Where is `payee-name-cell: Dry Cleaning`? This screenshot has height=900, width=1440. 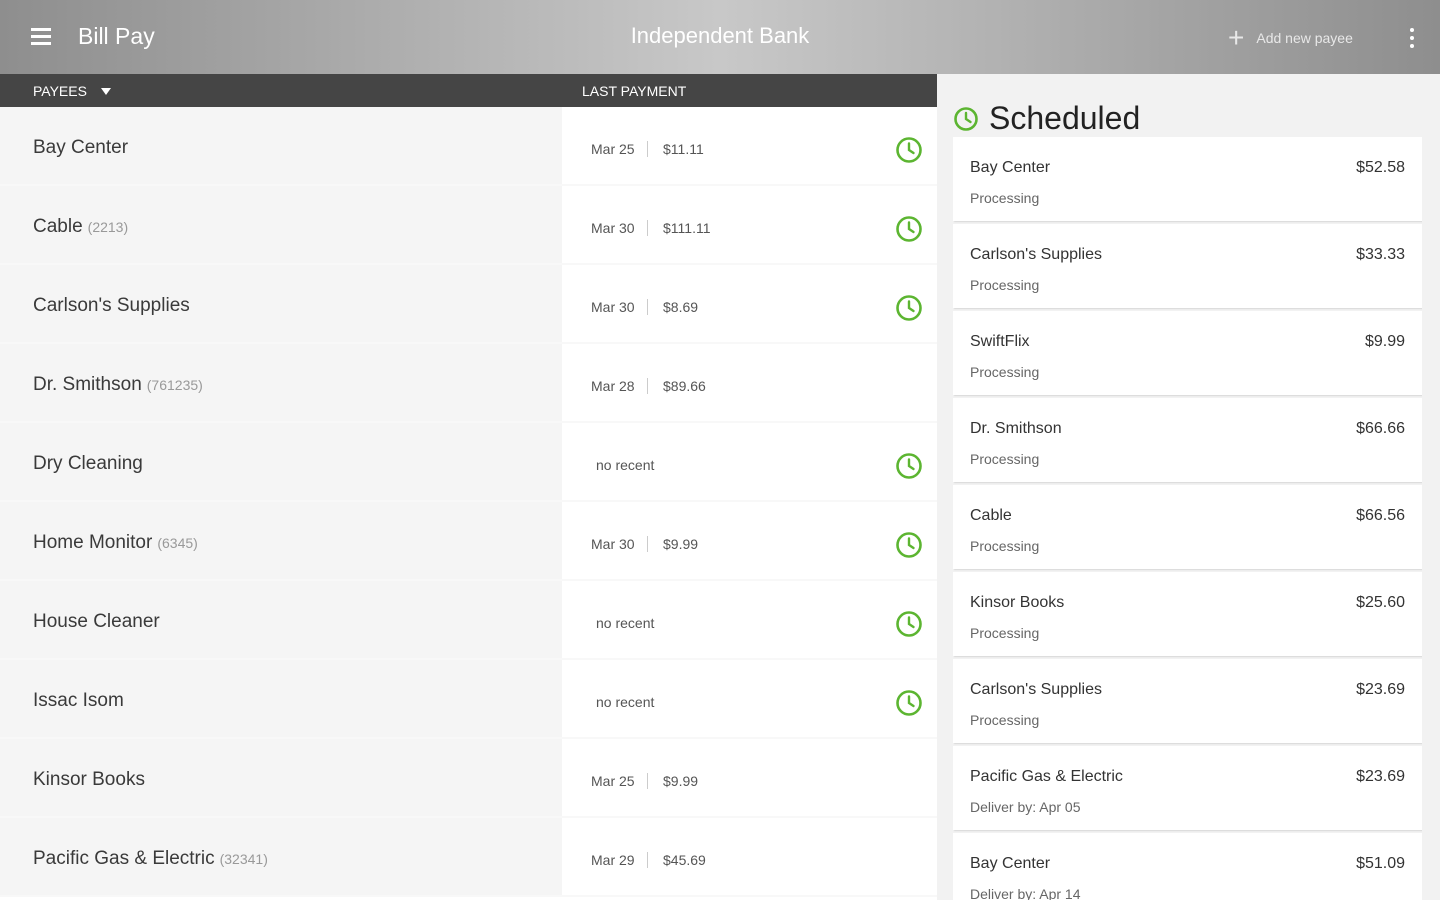
payee-name-cell: Dry Cleaning is located at coordinates (281, 461).